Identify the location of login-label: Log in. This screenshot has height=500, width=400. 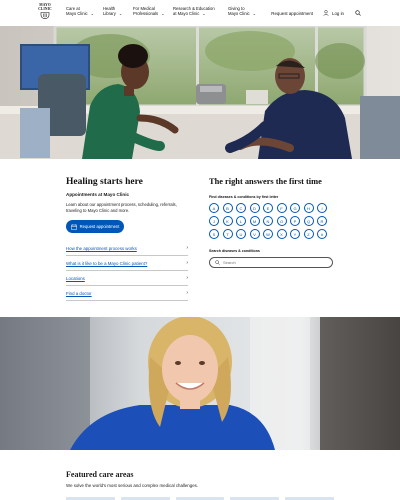
(338, 13).